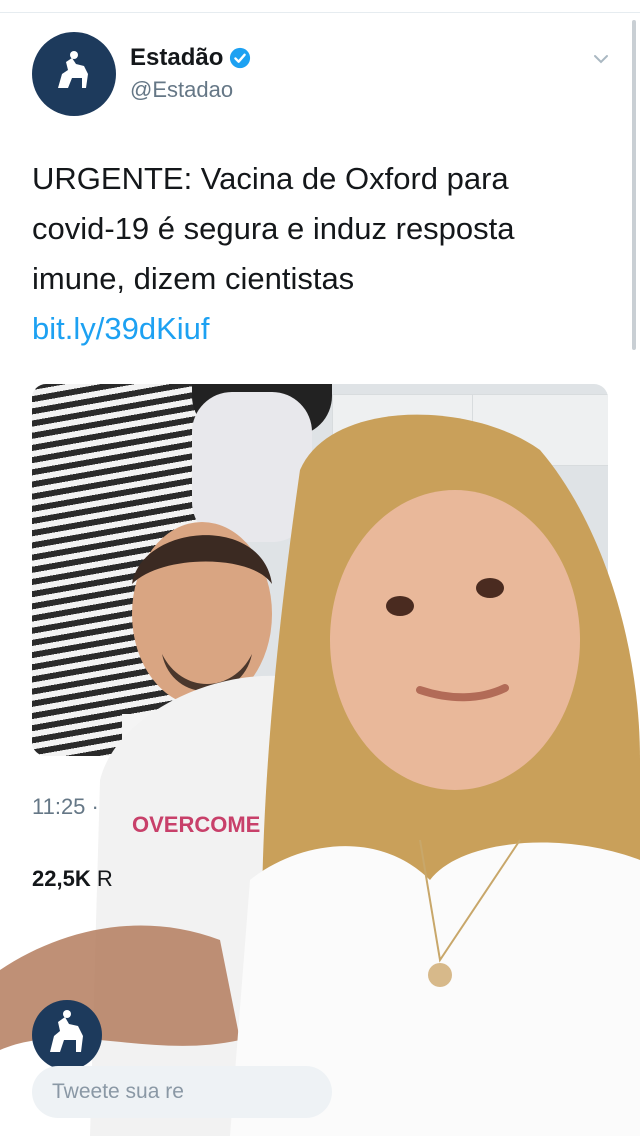 This screenshot has height=1136, width=640. I want to click on chevron-down-icon, so click(601, 59).